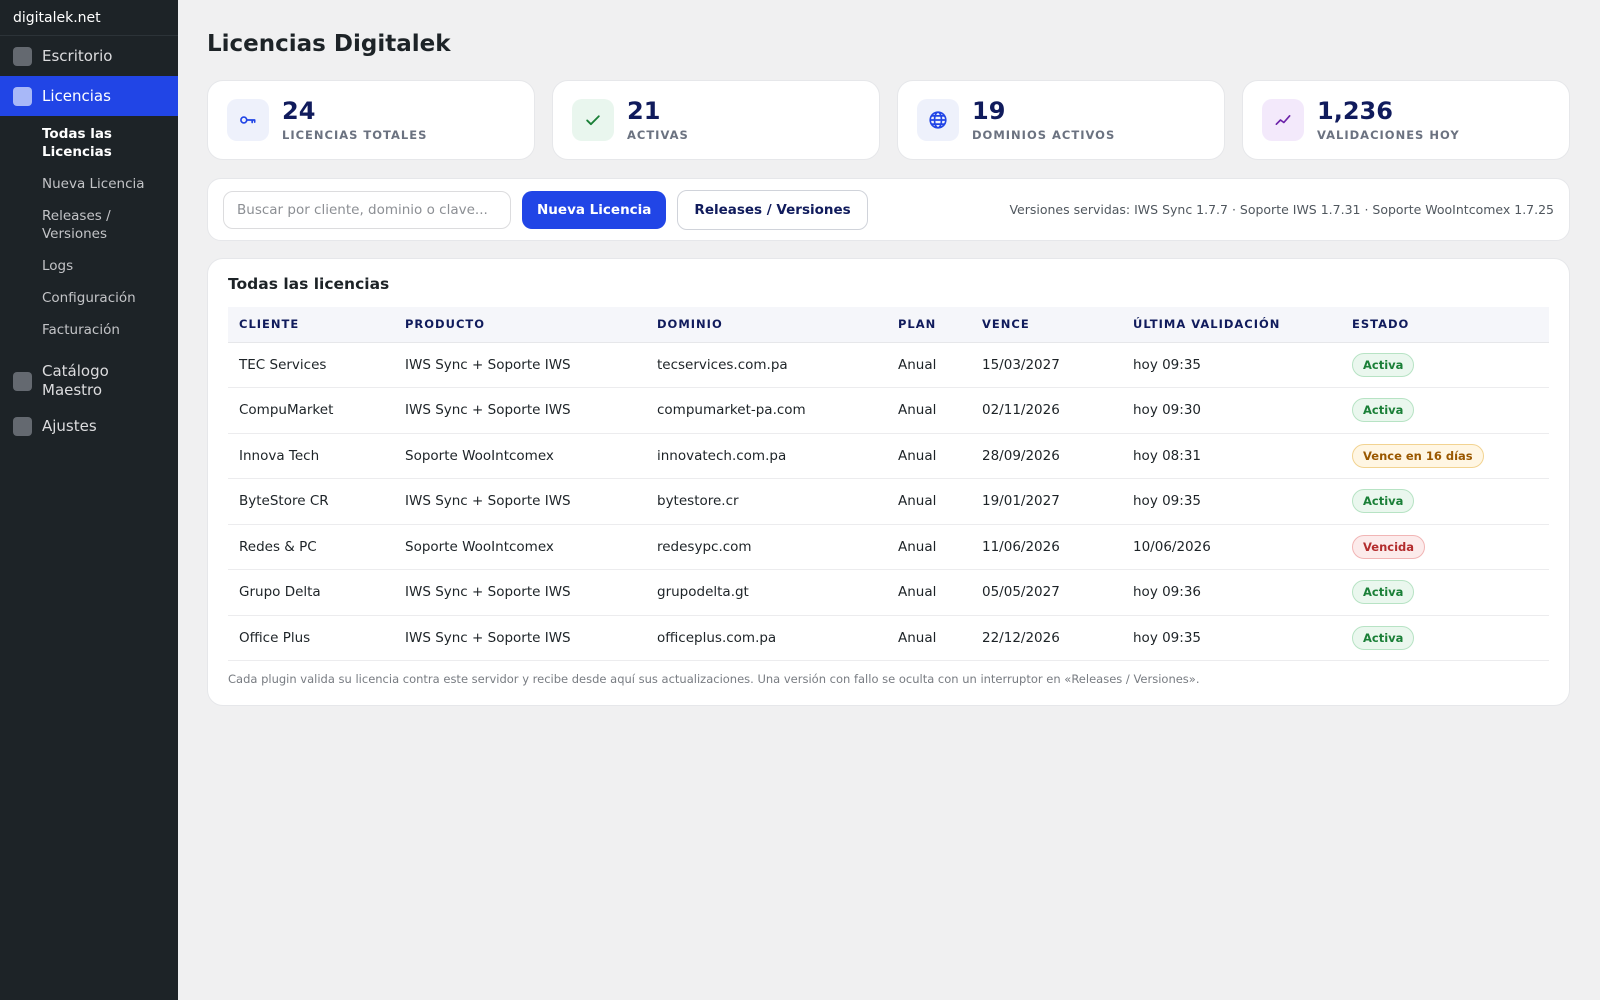 The width and height of the screenshot is (1600, 1000). What do you see at coordinates (593, 120) in the screenshot?
I see `check-icon` at bounding box center [593, 120].